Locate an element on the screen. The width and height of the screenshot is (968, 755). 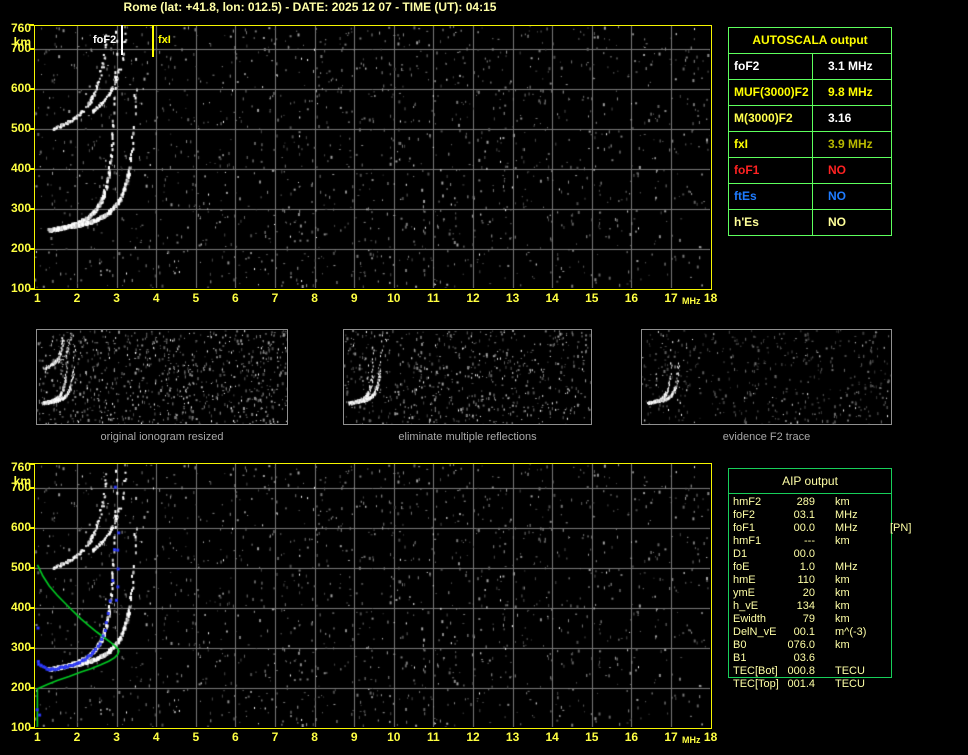
aip-val: 79 is located at coordinates (808, 619).